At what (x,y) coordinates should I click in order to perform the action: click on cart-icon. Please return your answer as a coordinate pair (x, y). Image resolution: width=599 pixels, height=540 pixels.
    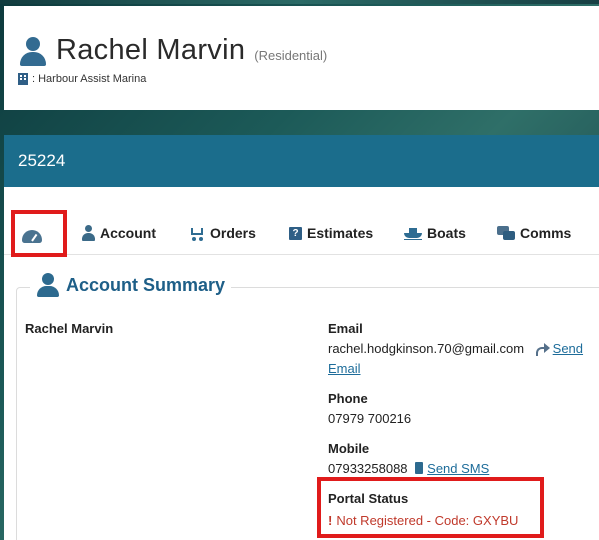
    Looking at the image, I should click on (196, 233).